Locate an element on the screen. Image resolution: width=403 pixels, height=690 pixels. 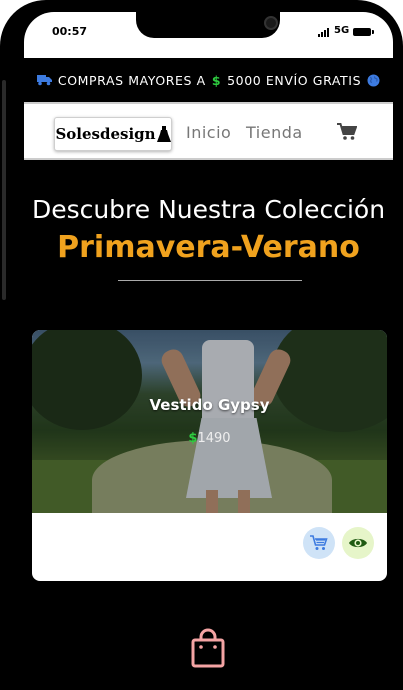
view-icon is located at coordinates (358, 543).